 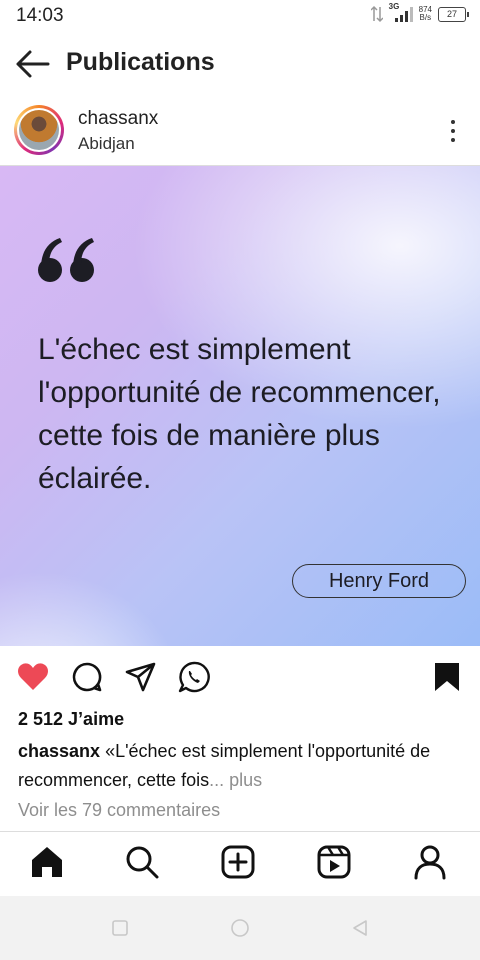 I want to click on network-speed-unit: B/s, so click(x=425, y=17).